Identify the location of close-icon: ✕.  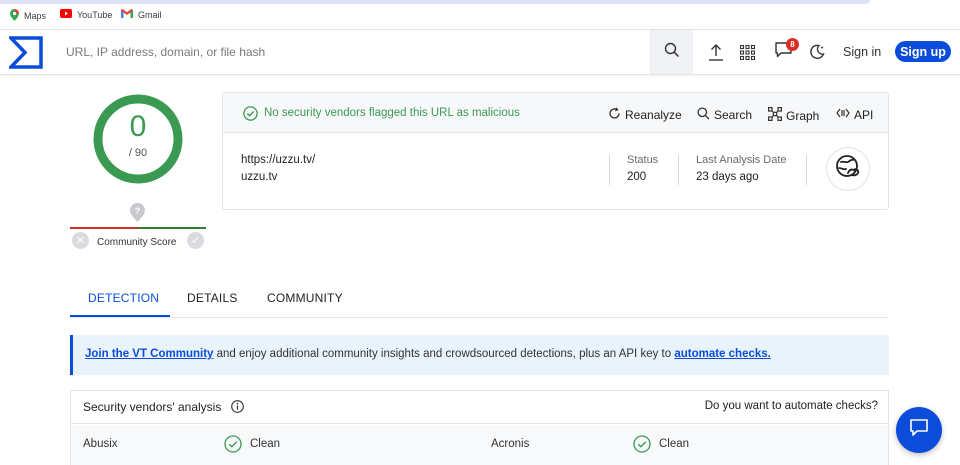
(80, 241).